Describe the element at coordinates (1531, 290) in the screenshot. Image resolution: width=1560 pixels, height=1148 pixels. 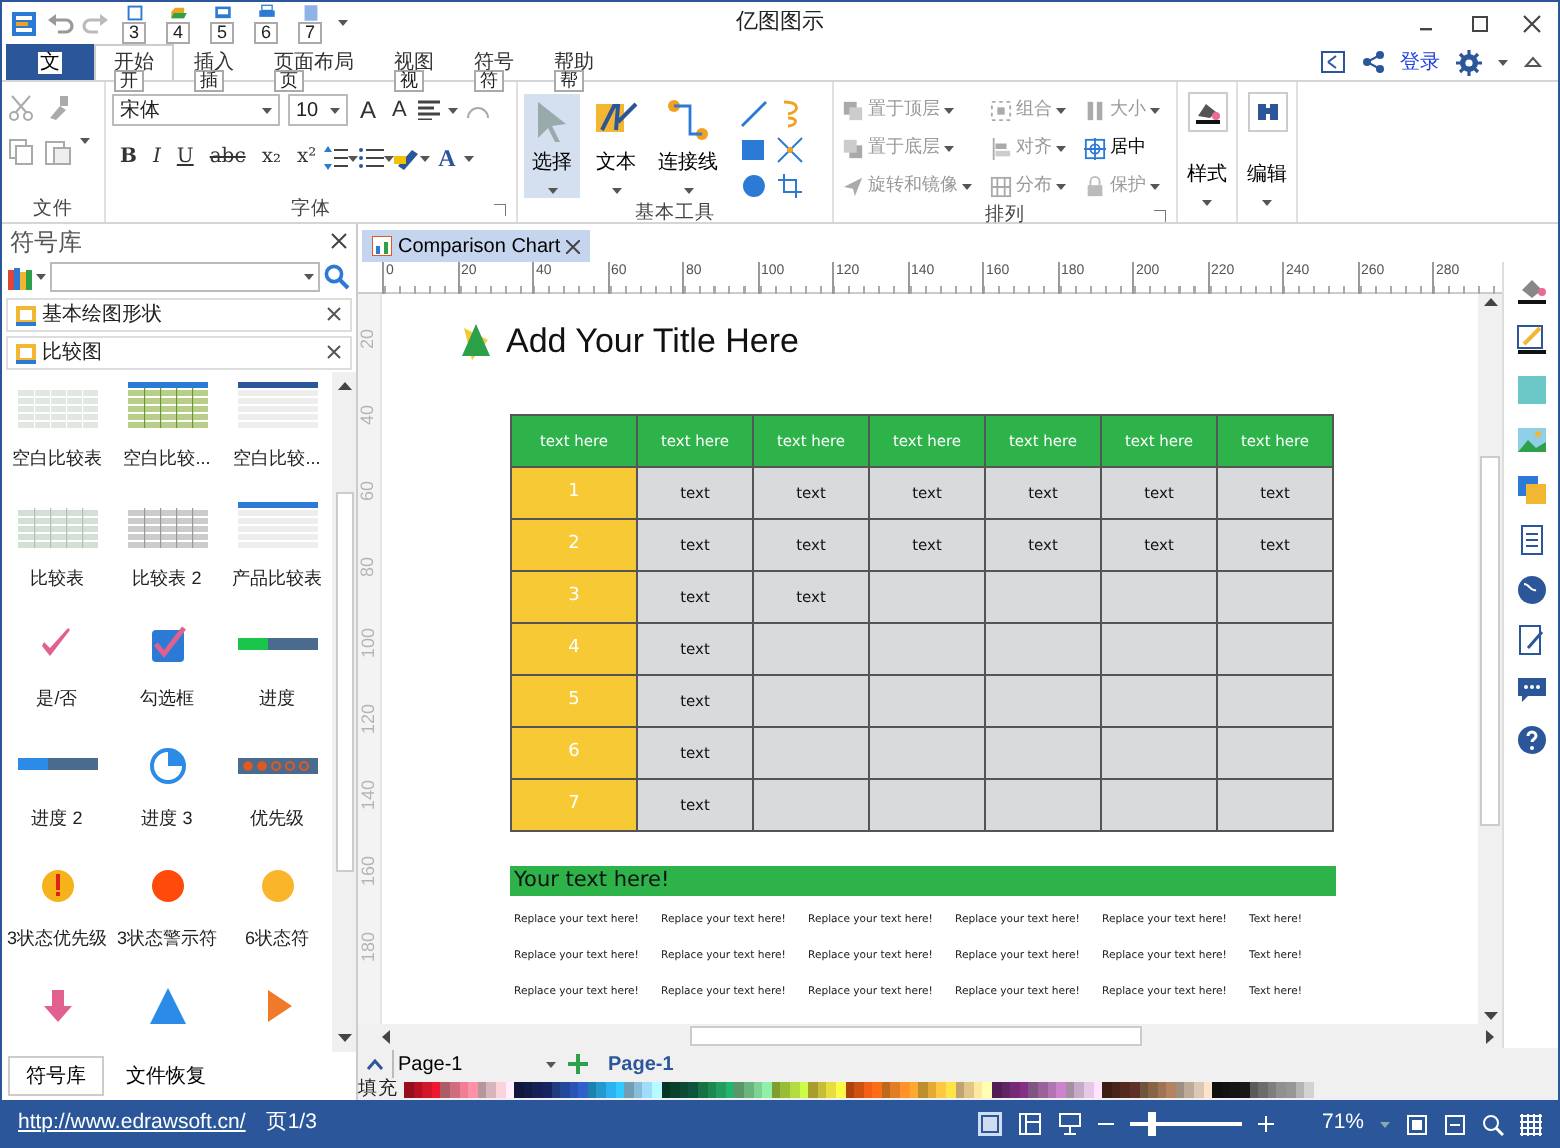
I see `paint-bucket-icon` at that location.